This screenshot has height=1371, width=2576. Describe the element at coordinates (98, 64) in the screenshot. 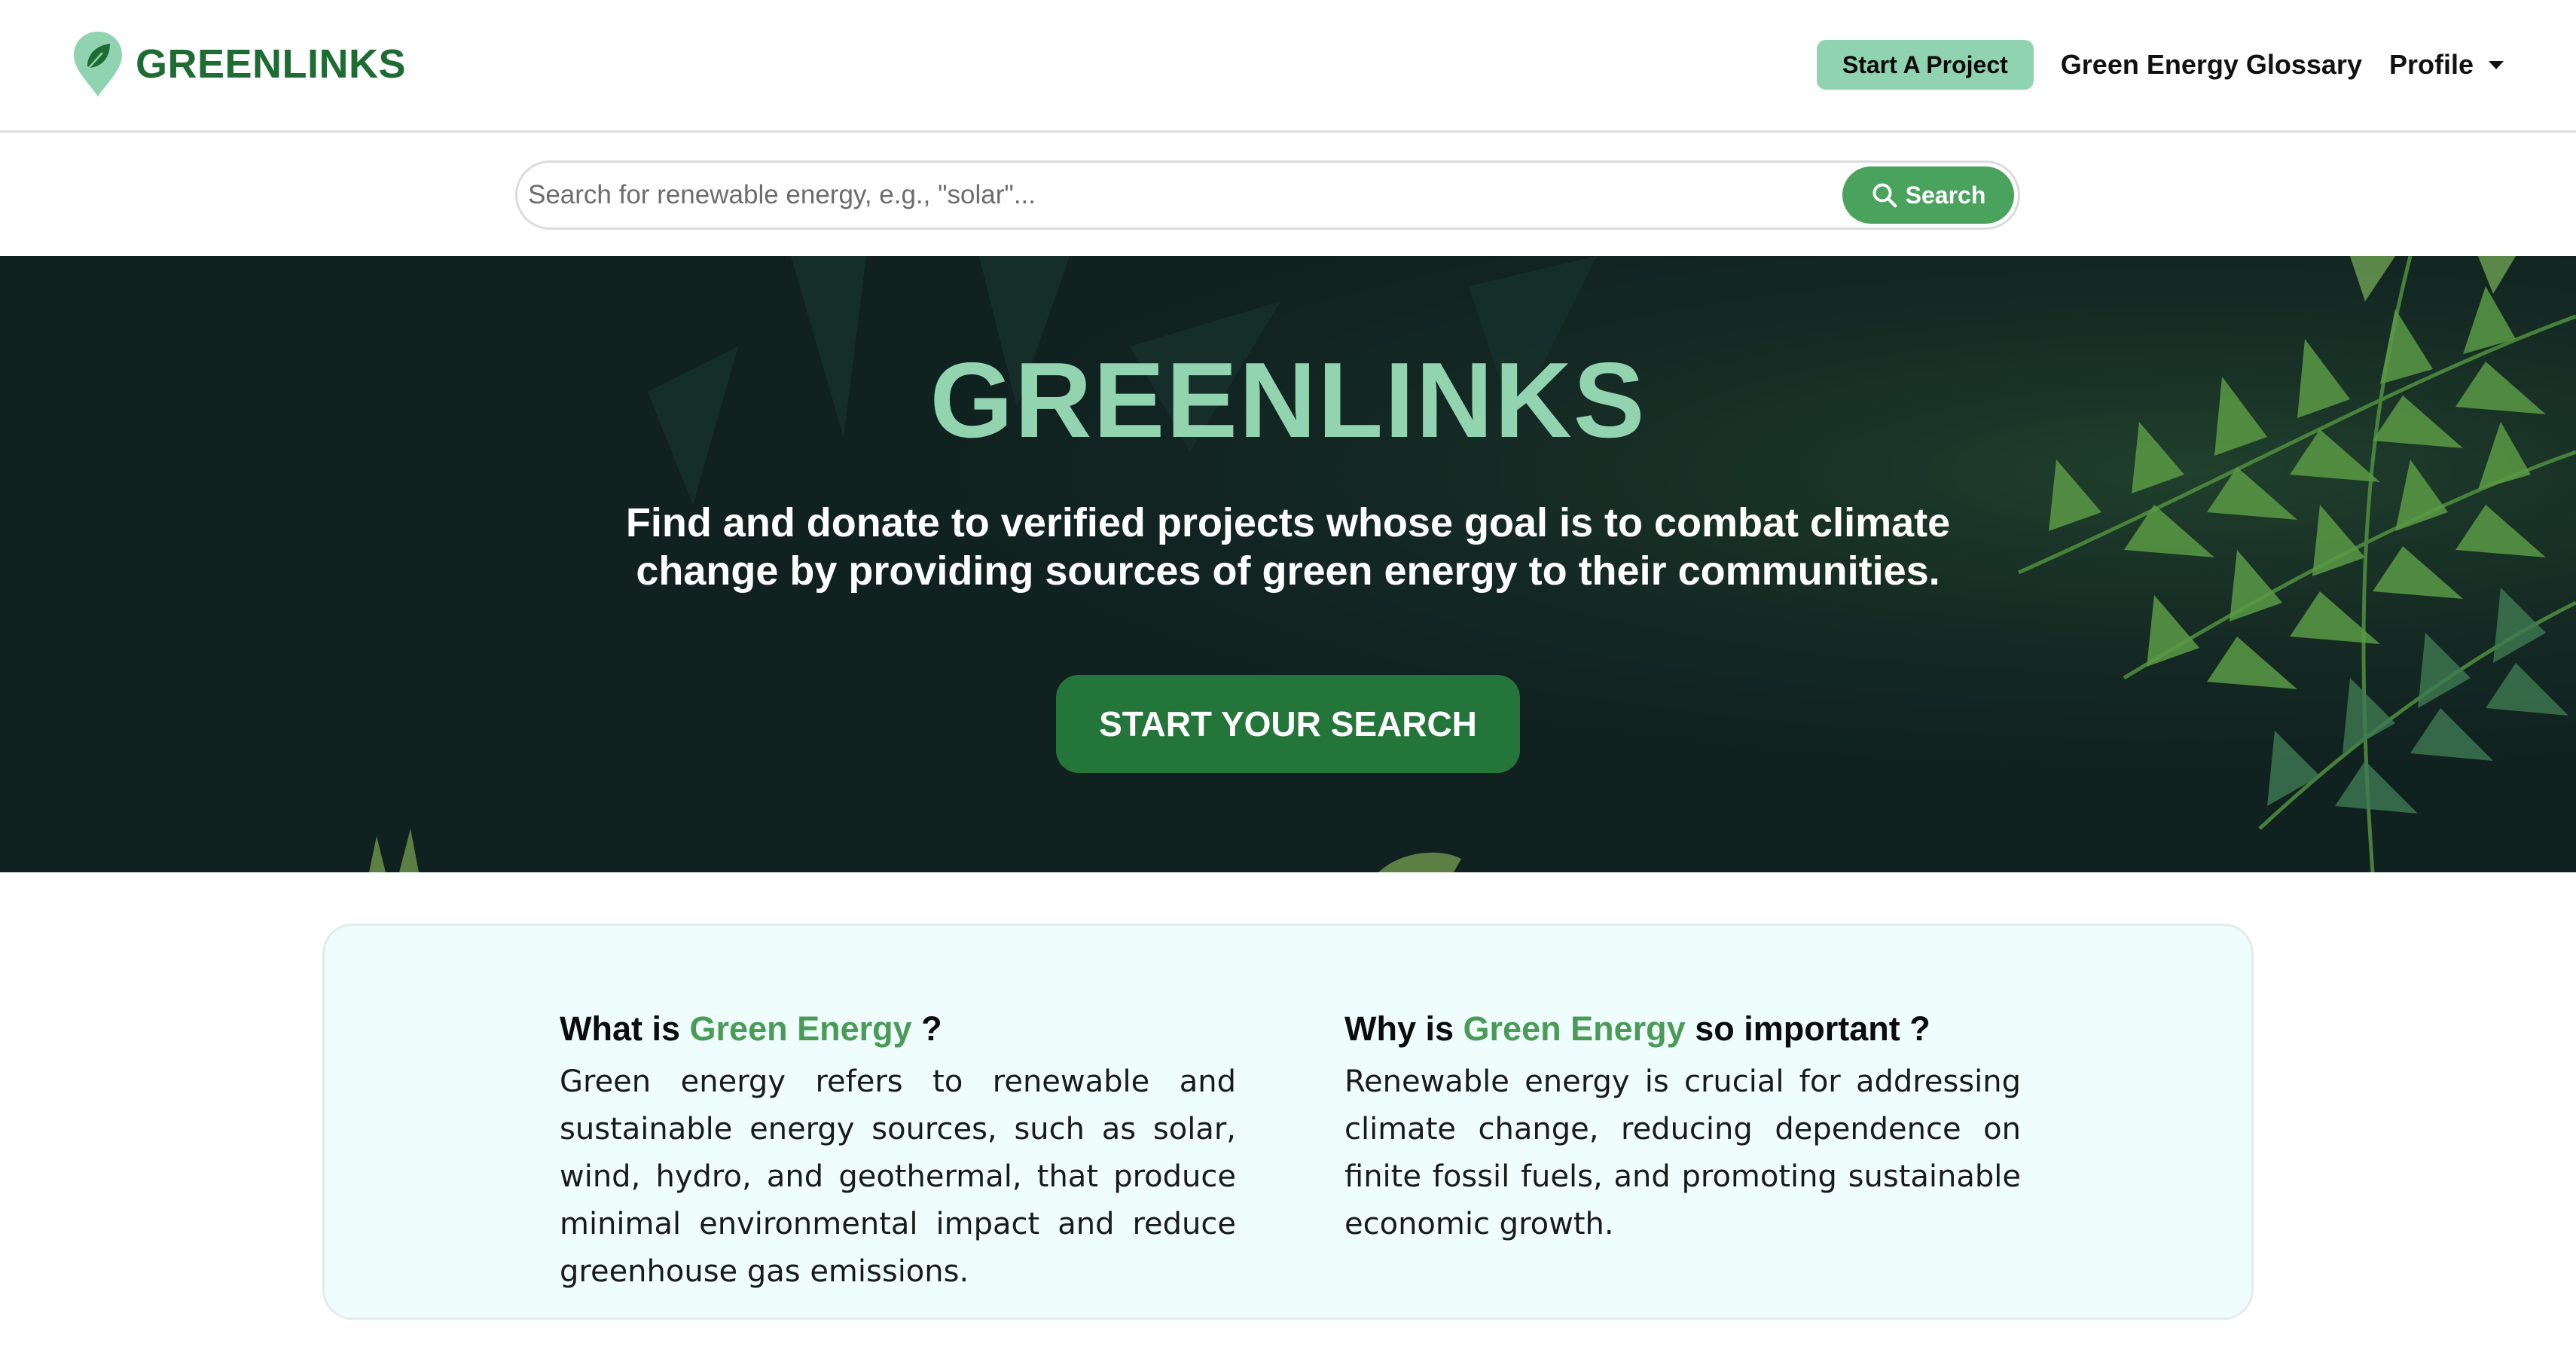

I see `leaf-pin-icon` at that location.